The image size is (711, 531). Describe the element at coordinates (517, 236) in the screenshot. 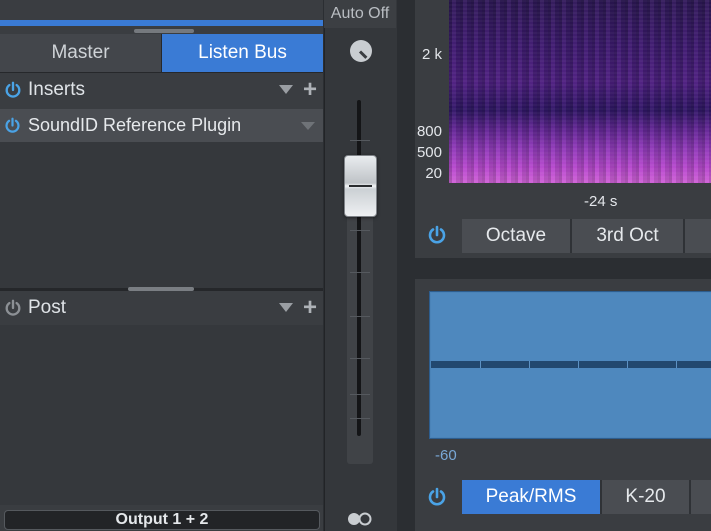

I see `octave-button: Octave` at that location.